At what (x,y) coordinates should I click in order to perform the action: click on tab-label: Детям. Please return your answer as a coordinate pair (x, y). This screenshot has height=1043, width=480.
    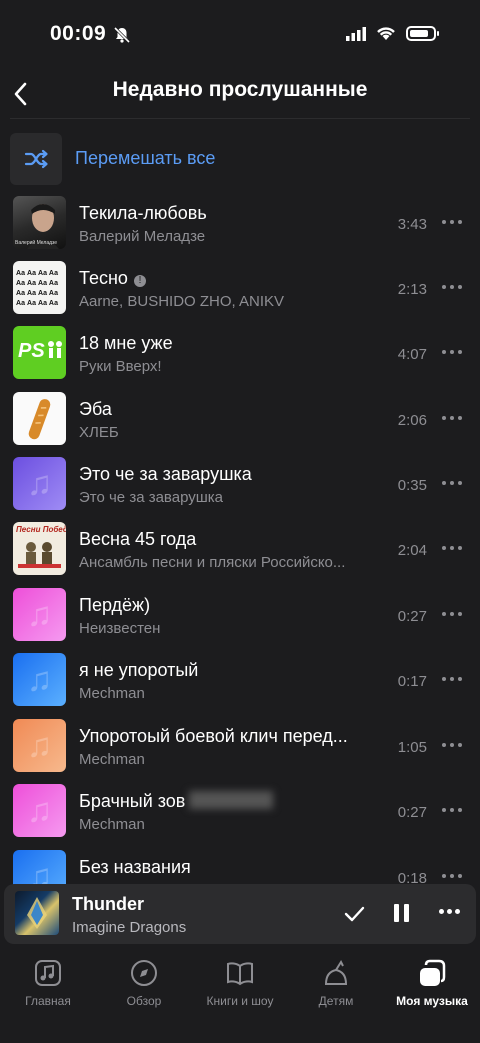
    Looking at the image, I should click on (336, 1001).